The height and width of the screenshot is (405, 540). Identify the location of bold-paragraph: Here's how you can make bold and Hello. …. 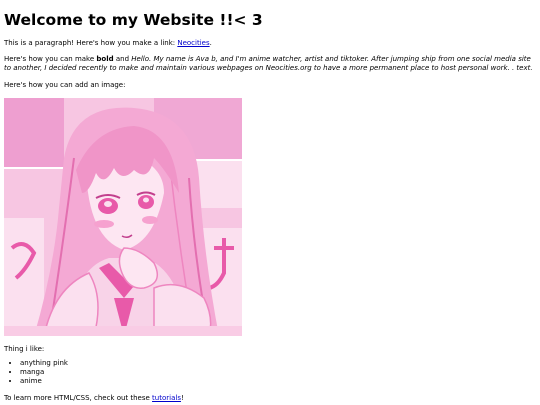
(270, 64).